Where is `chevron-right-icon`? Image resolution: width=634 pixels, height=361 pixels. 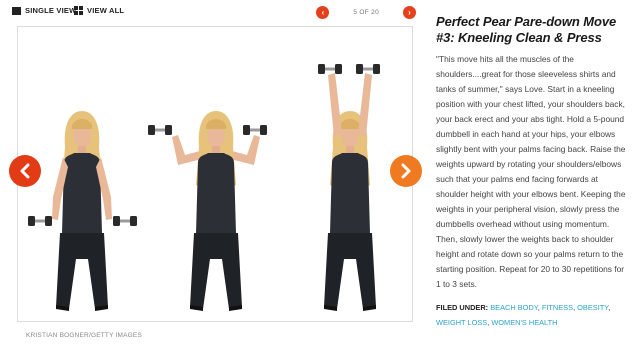
chevron-right-icon is located at coordinates (406, 171).